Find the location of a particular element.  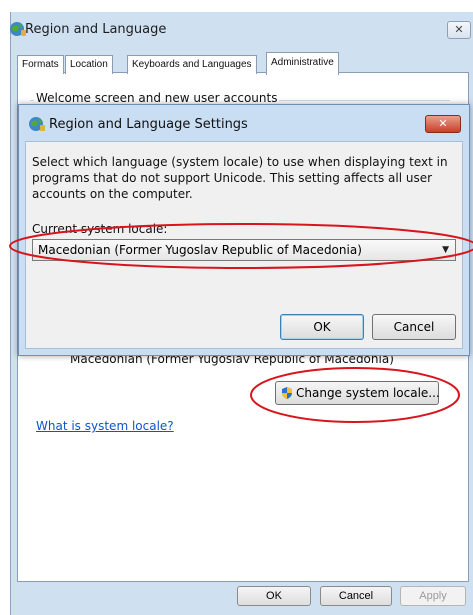

dialog-ok-button: OK is located at coordinates (322, 327).